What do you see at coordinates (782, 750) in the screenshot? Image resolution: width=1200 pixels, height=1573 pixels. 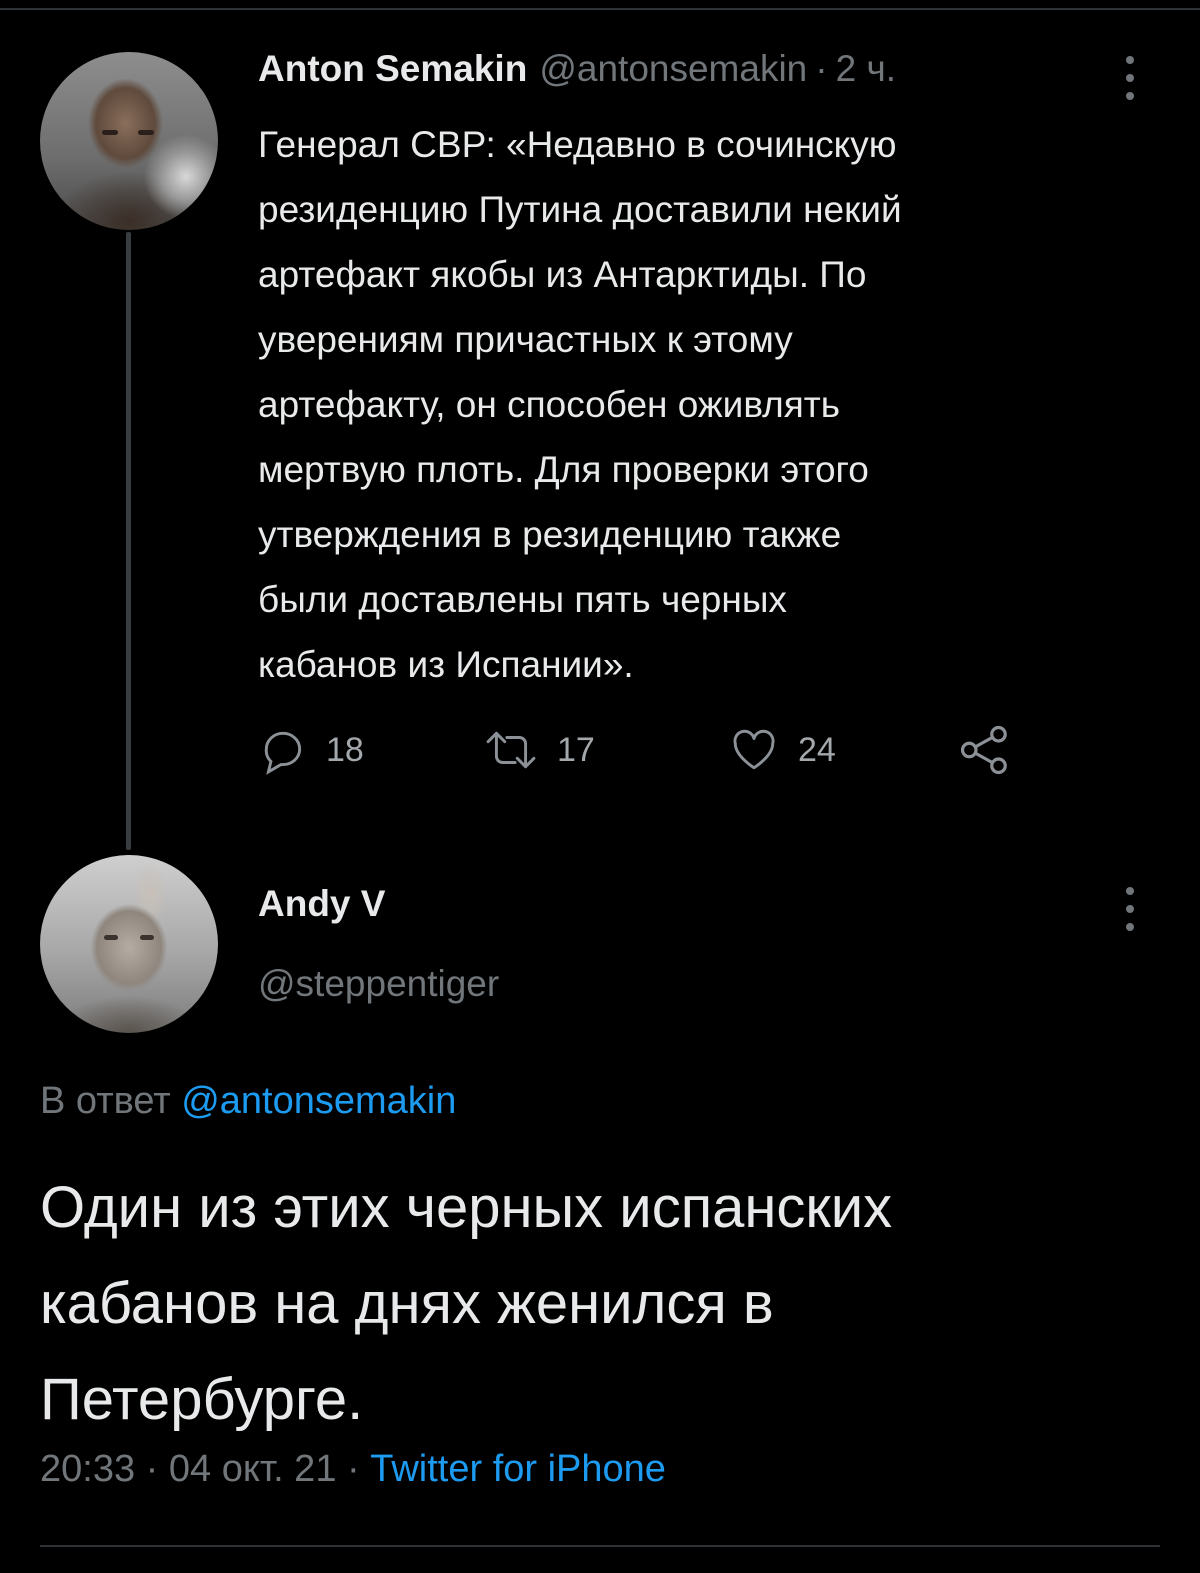 I see `like-button: 24` at bounding box center [782, 750].